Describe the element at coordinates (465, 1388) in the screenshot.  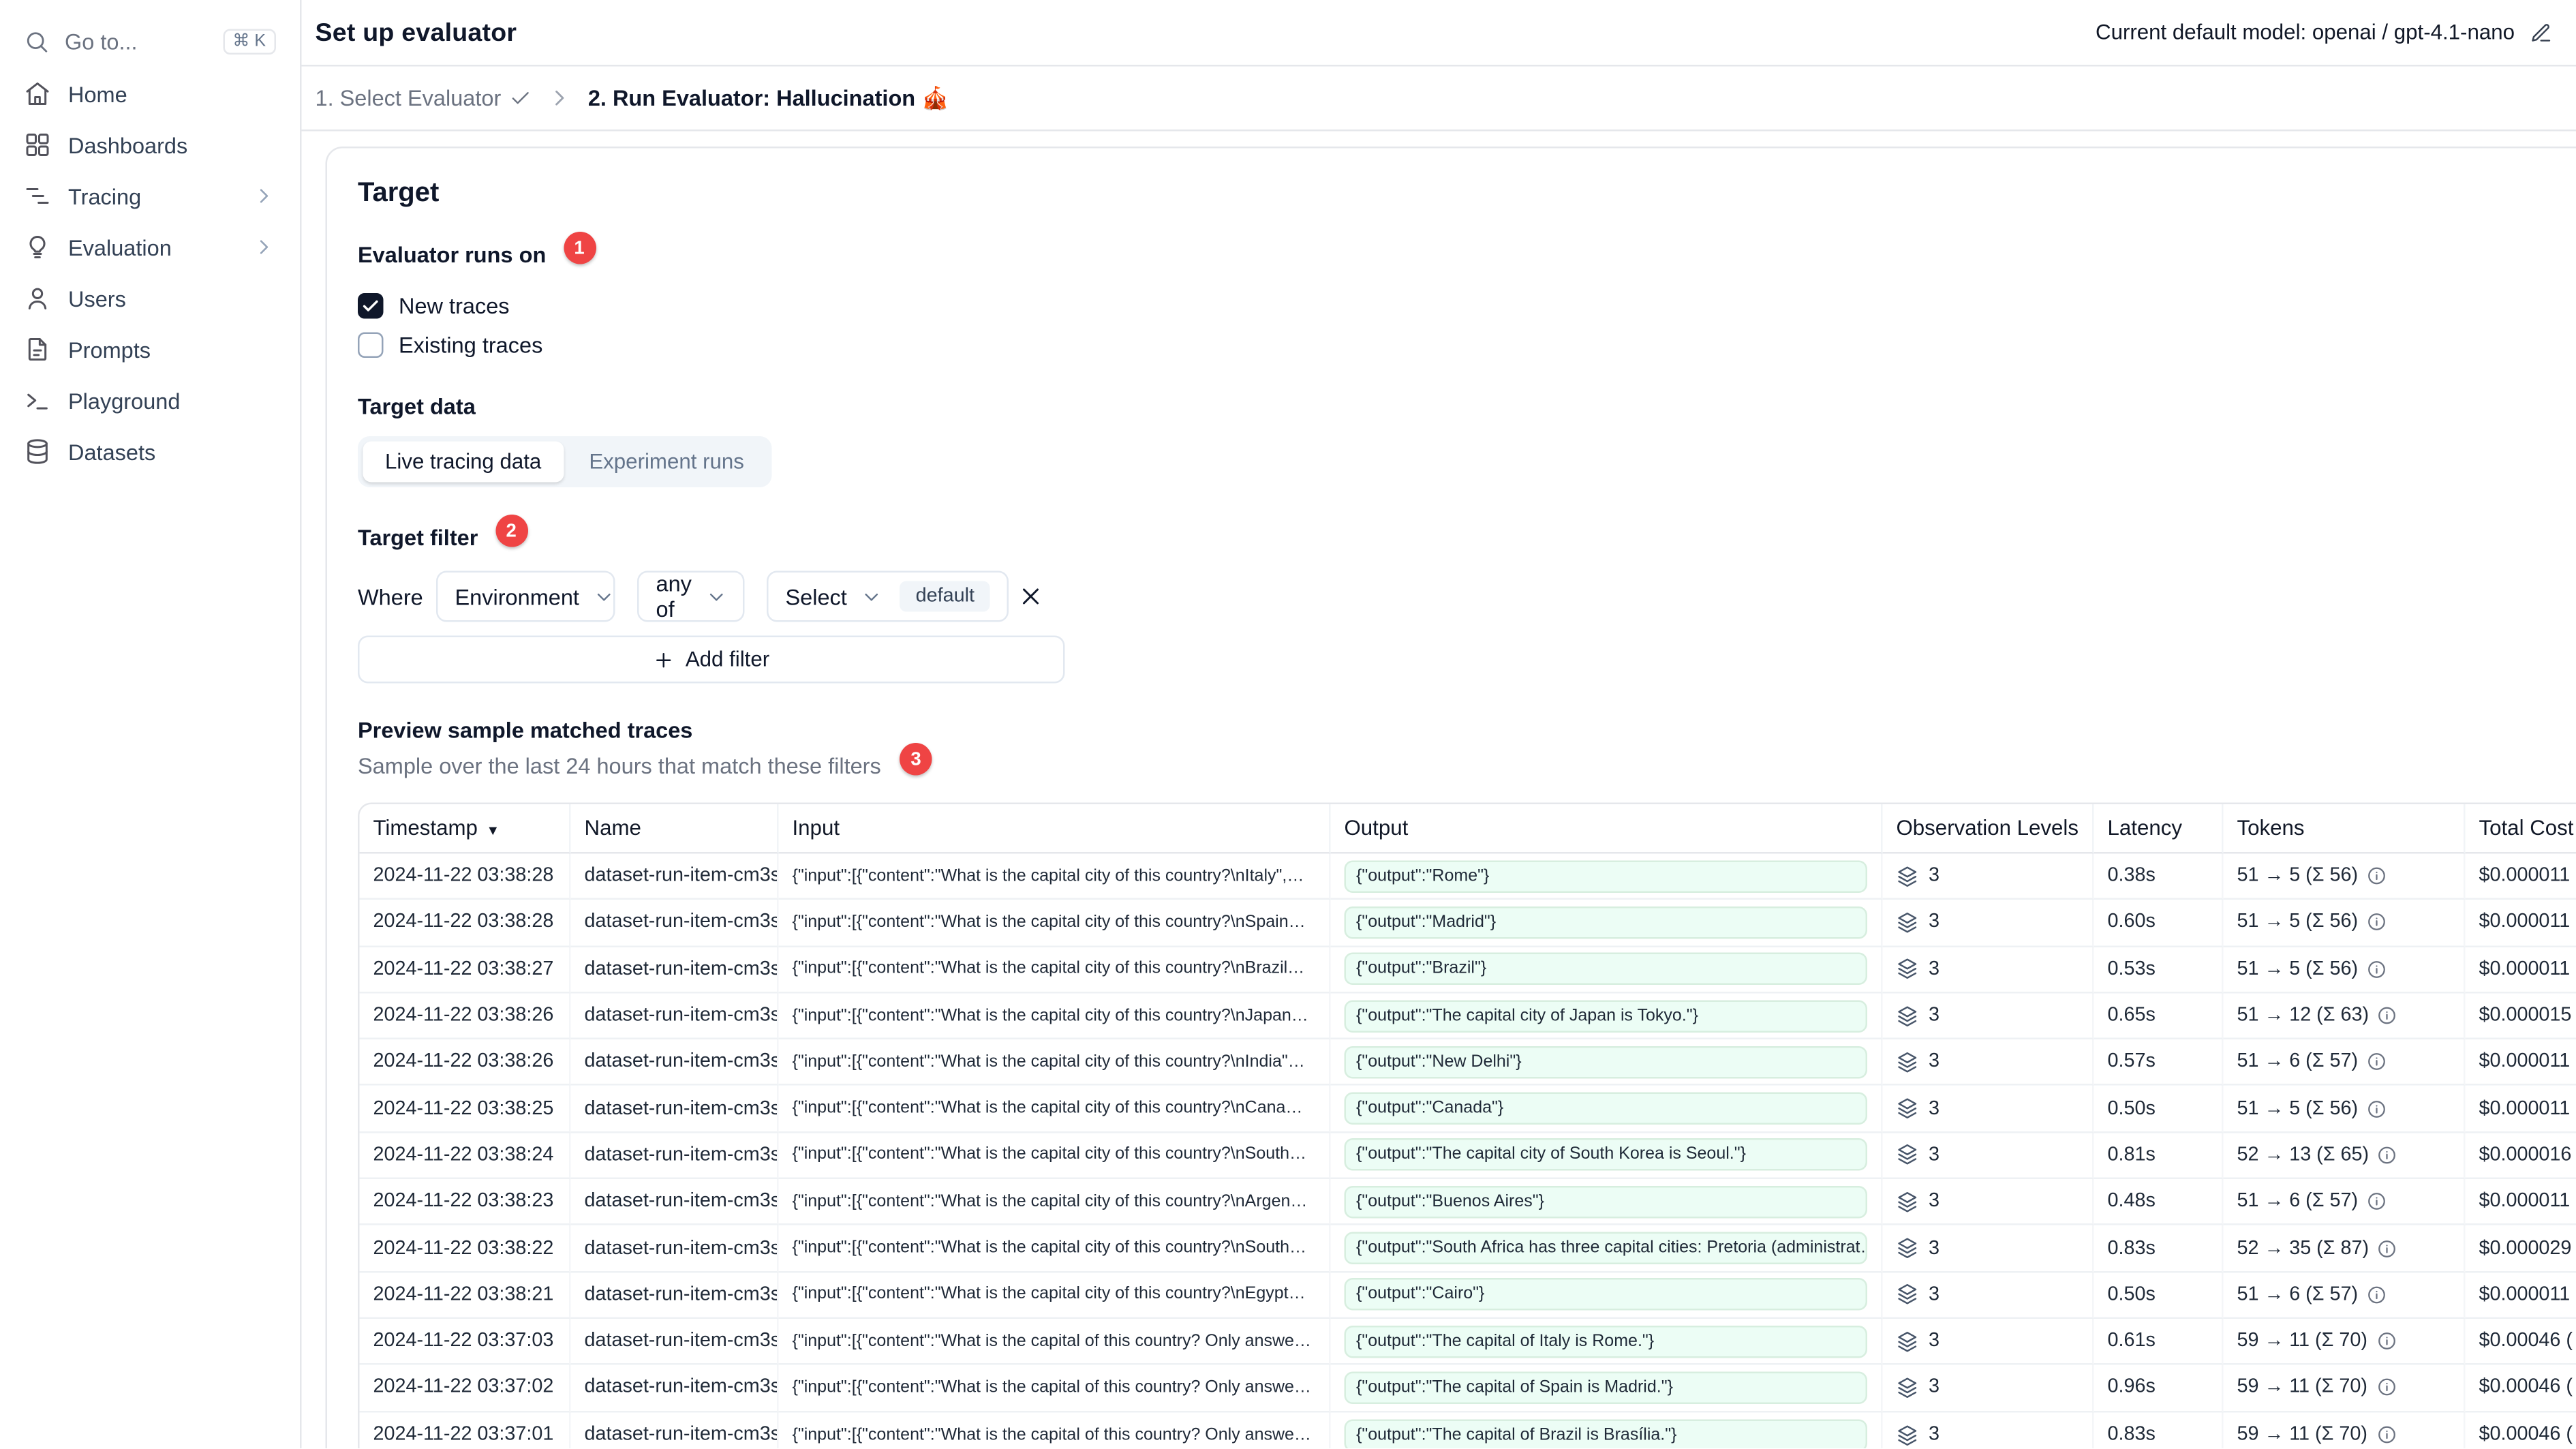
I see `timestamp-cell: 2024-11-22 03:37:02` at that location.